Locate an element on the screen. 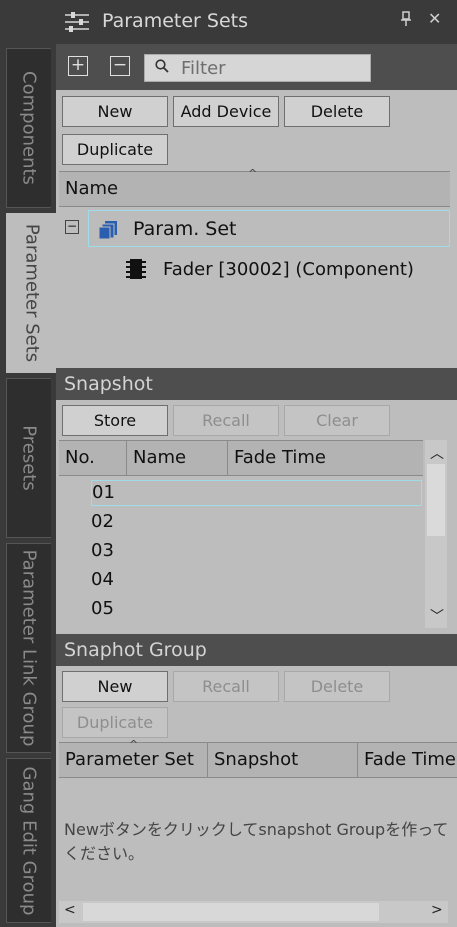 The width and height of the screenshot is (457, 927). side-tab-label: Gang Edit Group is located at coordinates (29, 840).